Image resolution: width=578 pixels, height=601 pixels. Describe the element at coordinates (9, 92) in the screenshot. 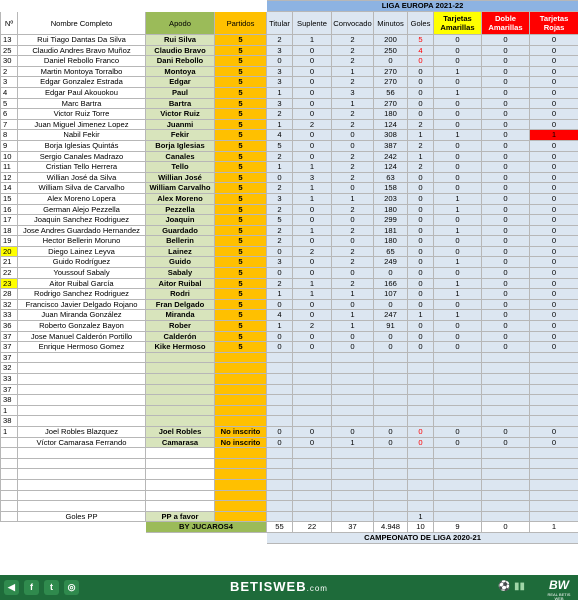

I see `player-number: 4` at that location.